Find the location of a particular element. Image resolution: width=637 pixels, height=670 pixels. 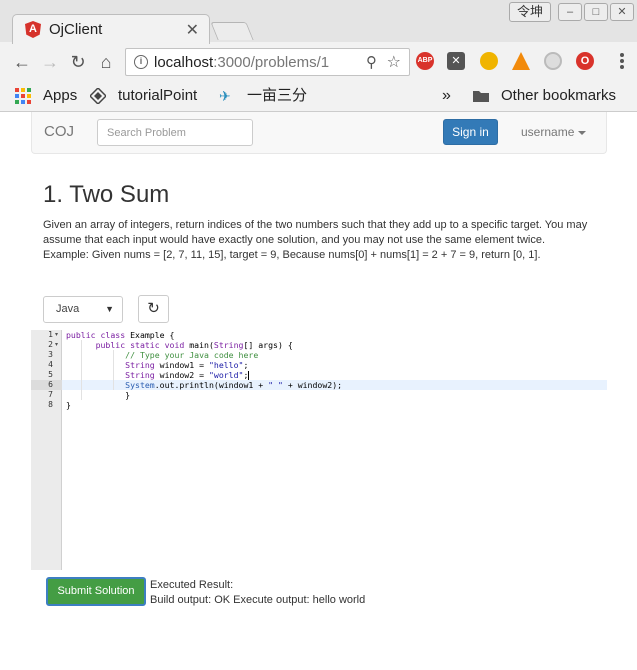

problem-title: 1. Two Sum is located at coordinates (106, 194).